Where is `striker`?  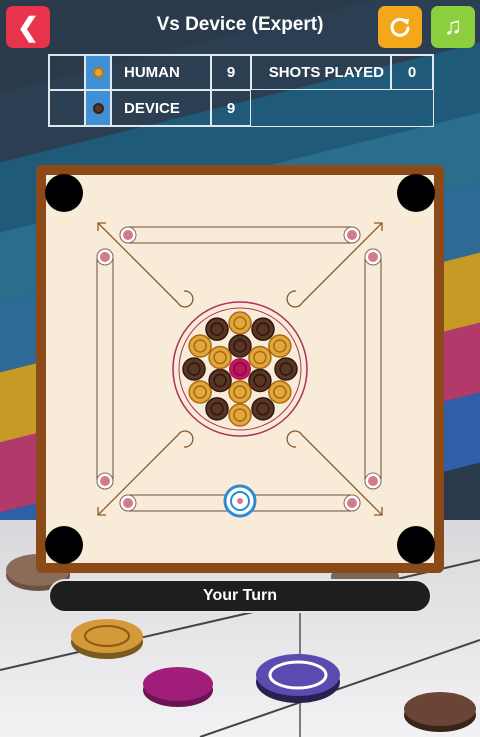
striker is located at coordinates (240, 501).